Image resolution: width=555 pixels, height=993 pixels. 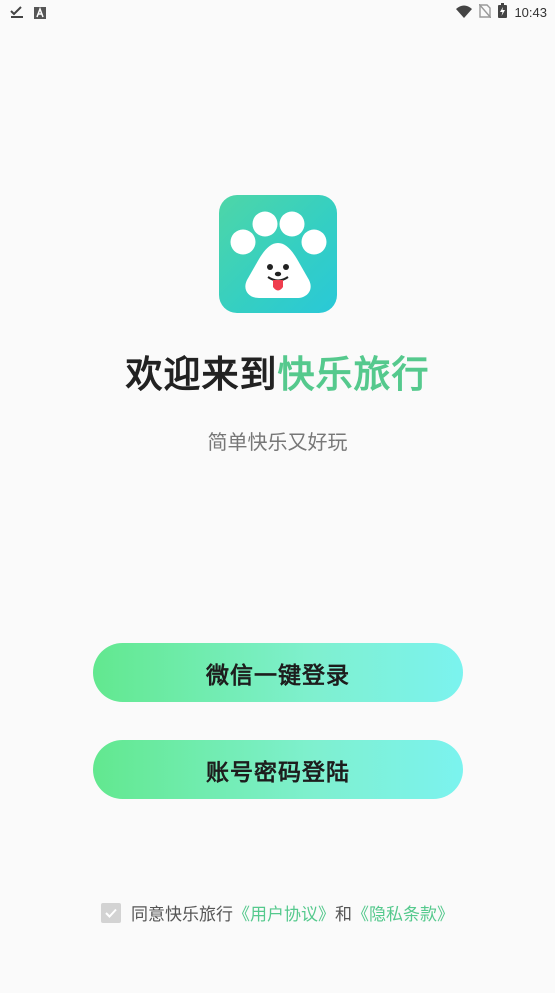 I want to click on wechat-login-button: 微信一键登录, so click(x=278, y=672).